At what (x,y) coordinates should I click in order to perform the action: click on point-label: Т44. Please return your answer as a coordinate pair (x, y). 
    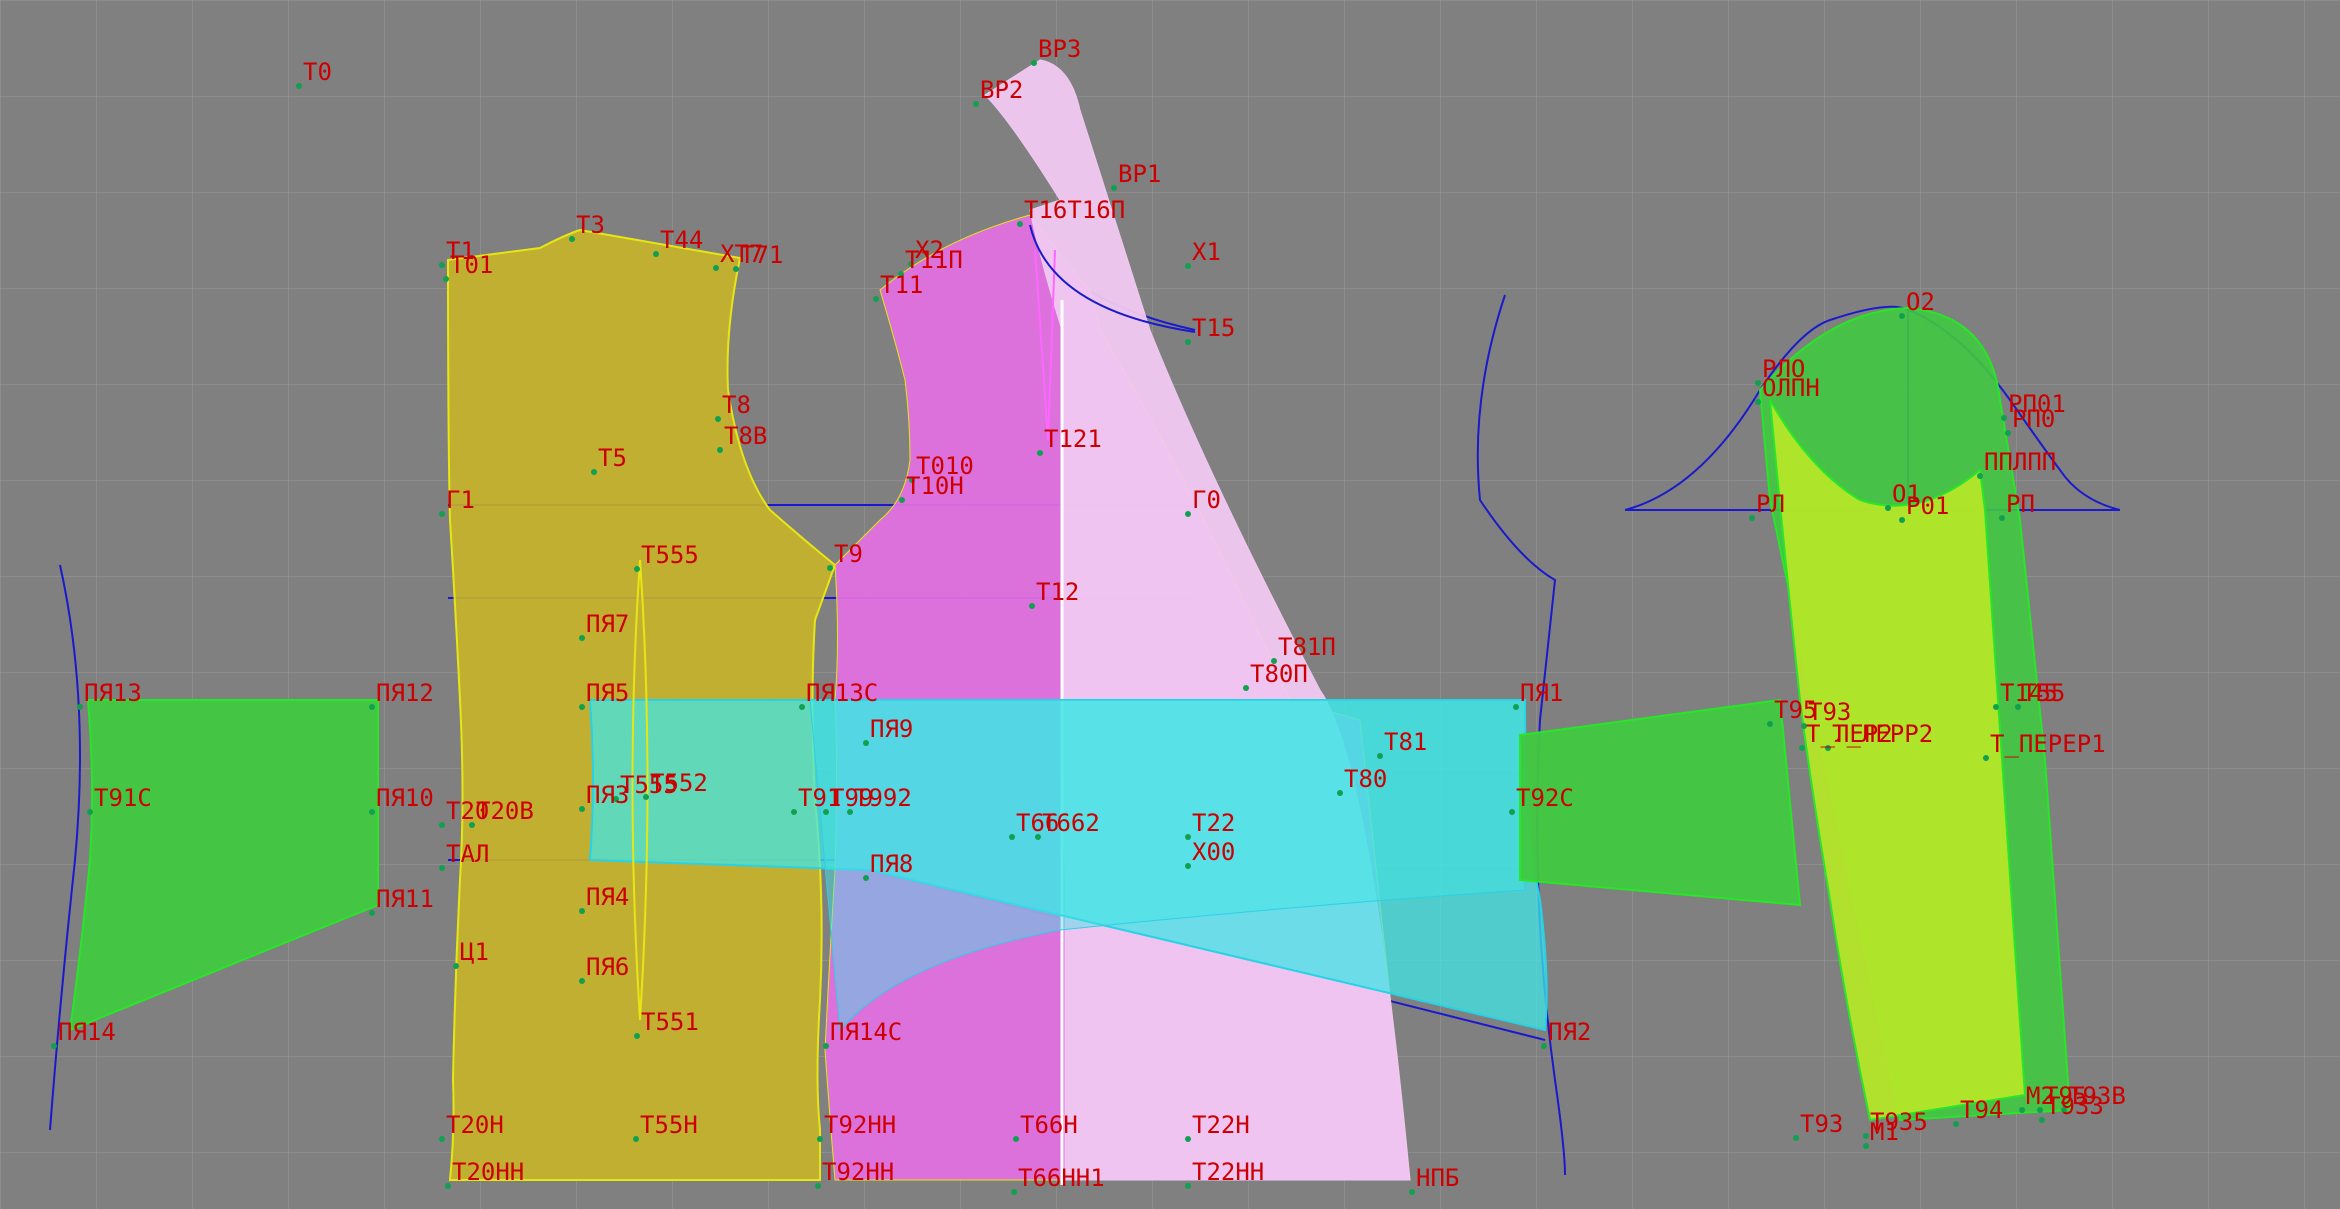
    Looking at the image, I should click on (681, 240).